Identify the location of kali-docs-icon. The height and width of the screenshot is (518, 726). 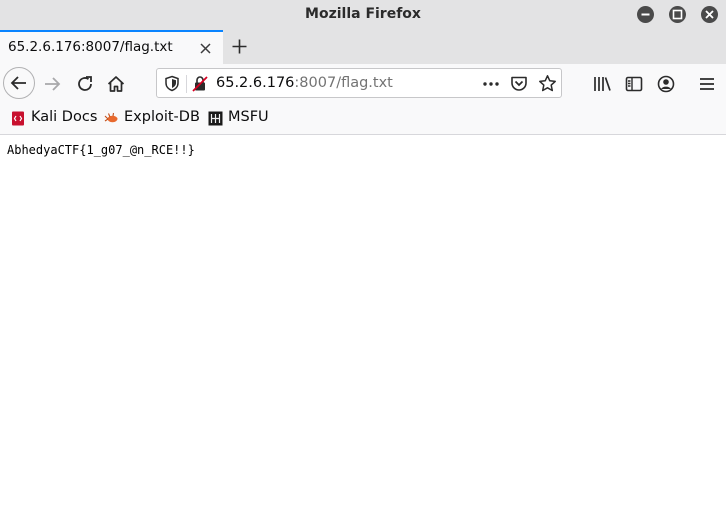
(18, 118).